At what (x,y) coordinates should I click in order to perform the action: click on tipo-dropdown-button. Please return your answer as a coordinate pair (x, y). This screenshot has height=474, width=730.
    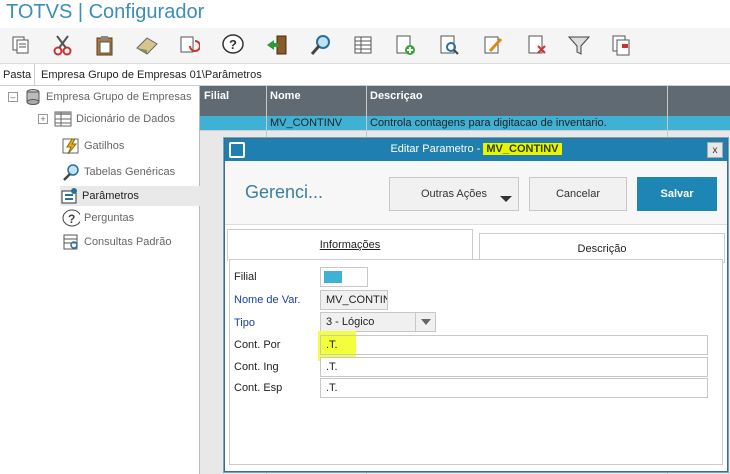
    Looking at the image, I should click on (425, 322).